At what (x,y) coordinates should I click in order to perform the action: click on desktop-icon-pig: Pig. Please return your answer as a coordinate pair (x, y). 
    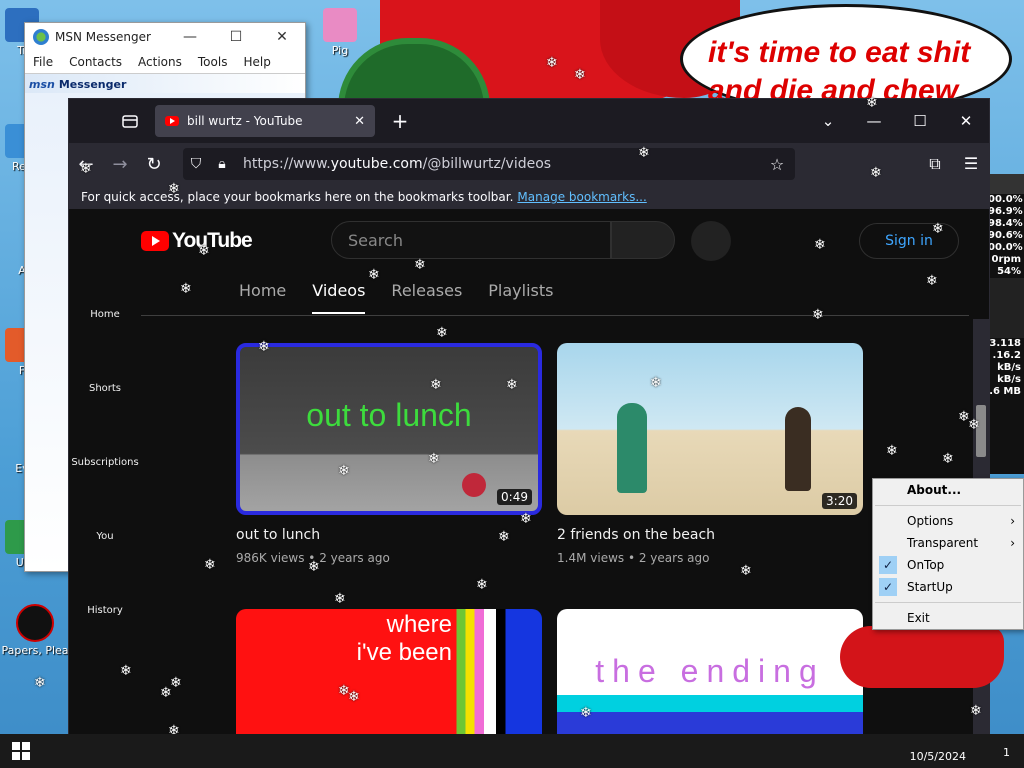
    Looking at the image, I should click on (340, 32).